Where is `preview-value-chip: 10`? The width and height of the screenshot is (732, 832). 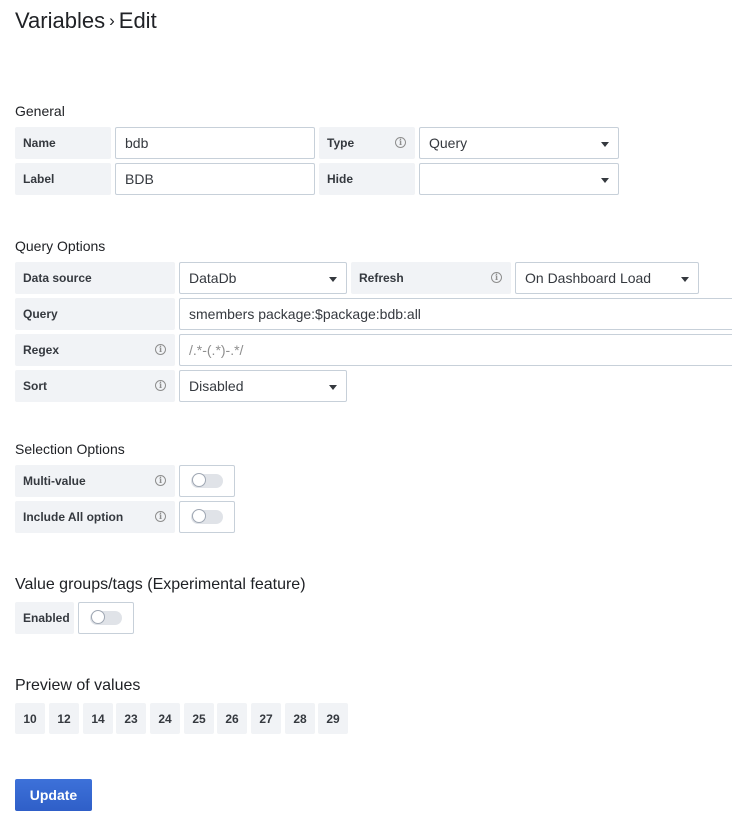
preview-value-chip: 10 is located at coordinates (30, 718).